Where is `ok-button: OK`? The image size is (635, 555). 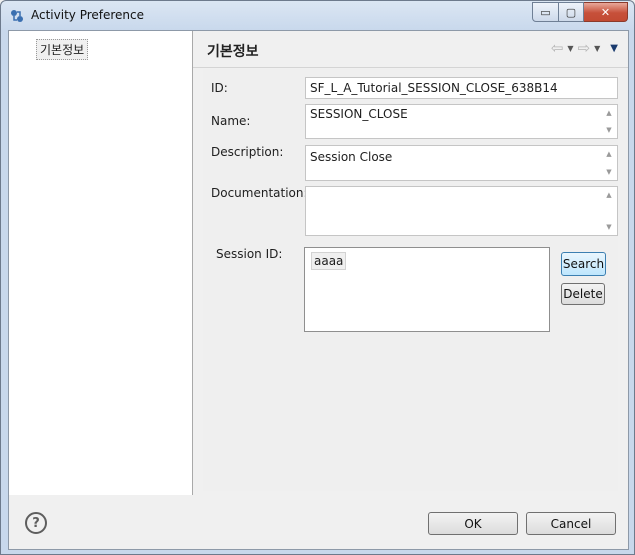 ok-button: OK is located at coordinates (473, 523).